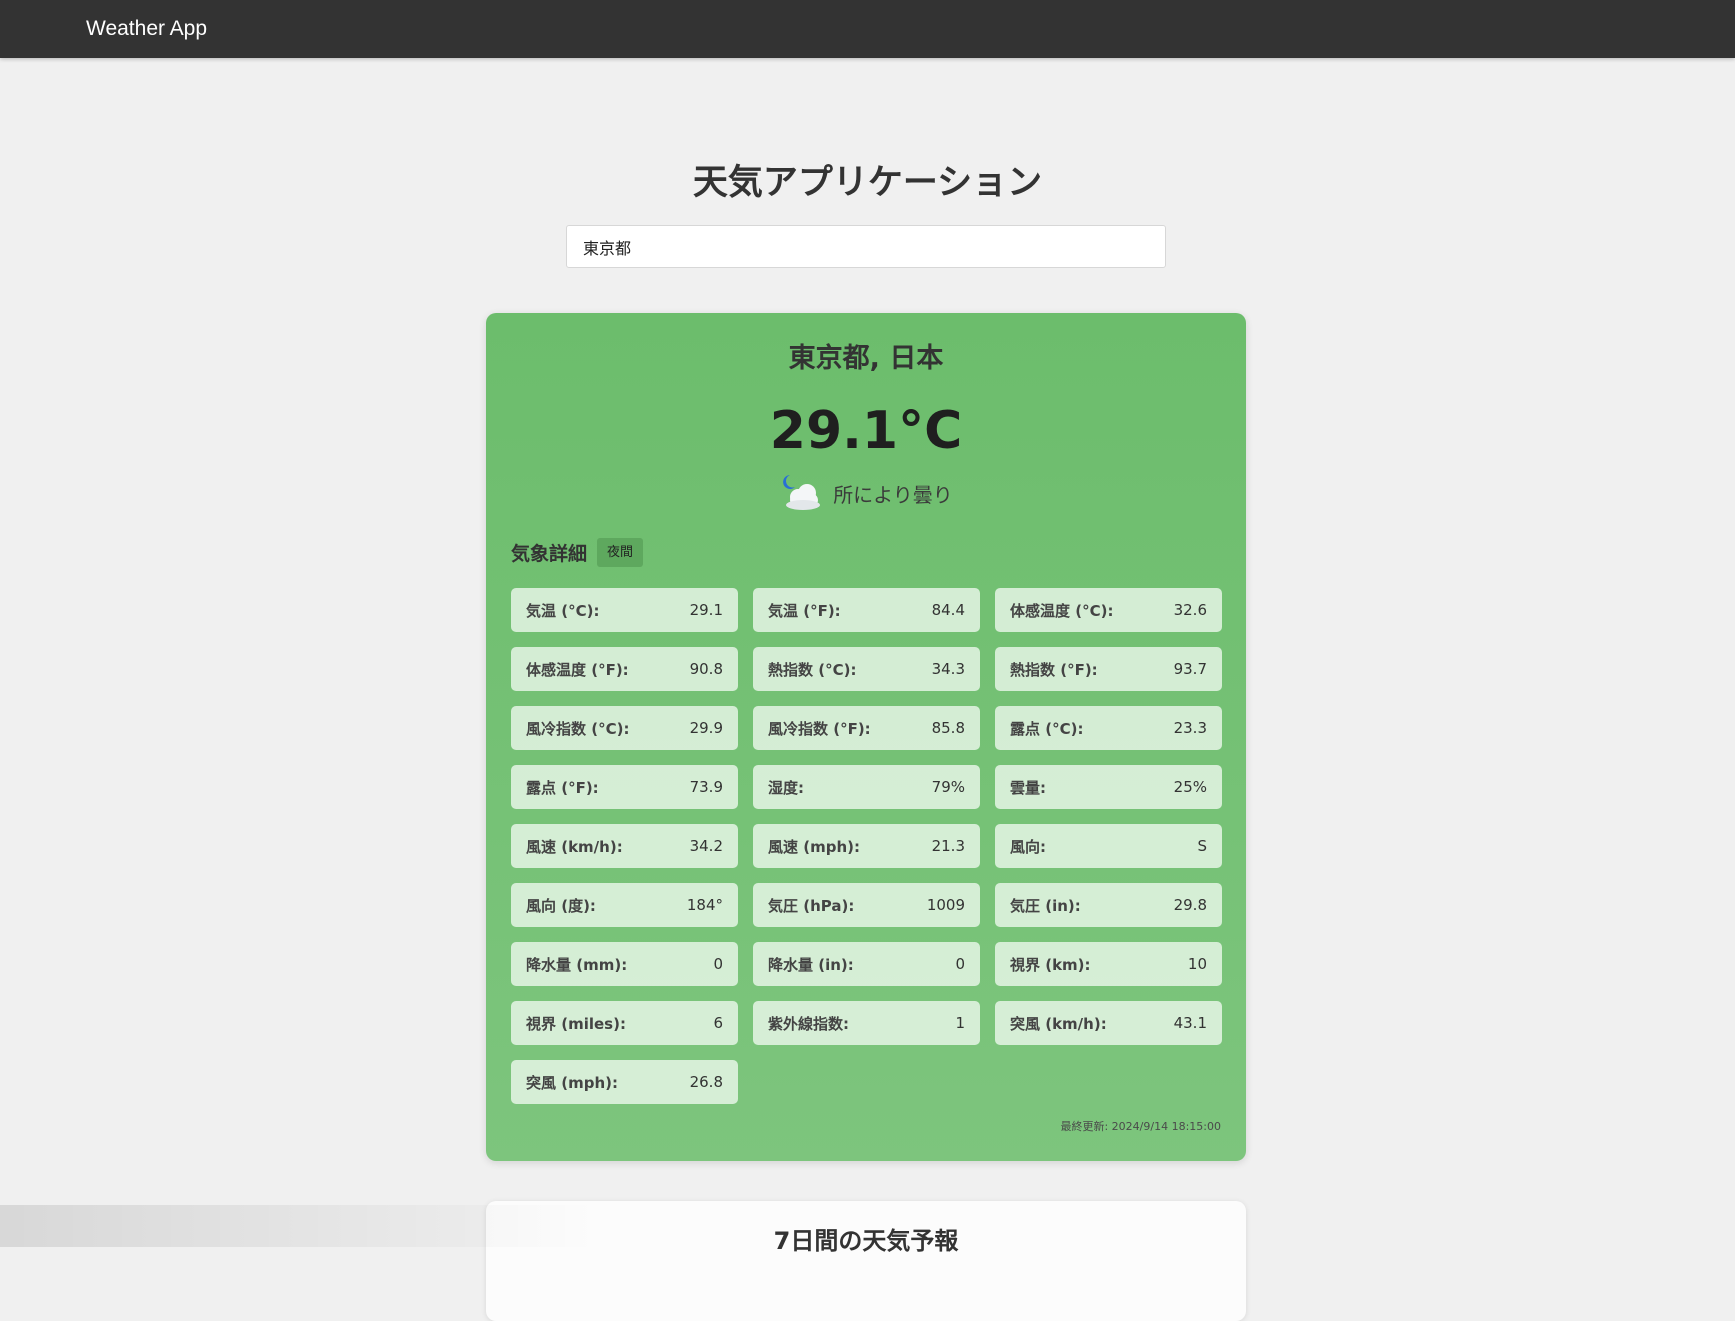 Image resolution: width=1735 pixels, height=1321 pixels. What do you see at coordinates (802, 492) in the screenshot?
I see `partly-cloudy-night-icon` at bounding box center [802, 492].